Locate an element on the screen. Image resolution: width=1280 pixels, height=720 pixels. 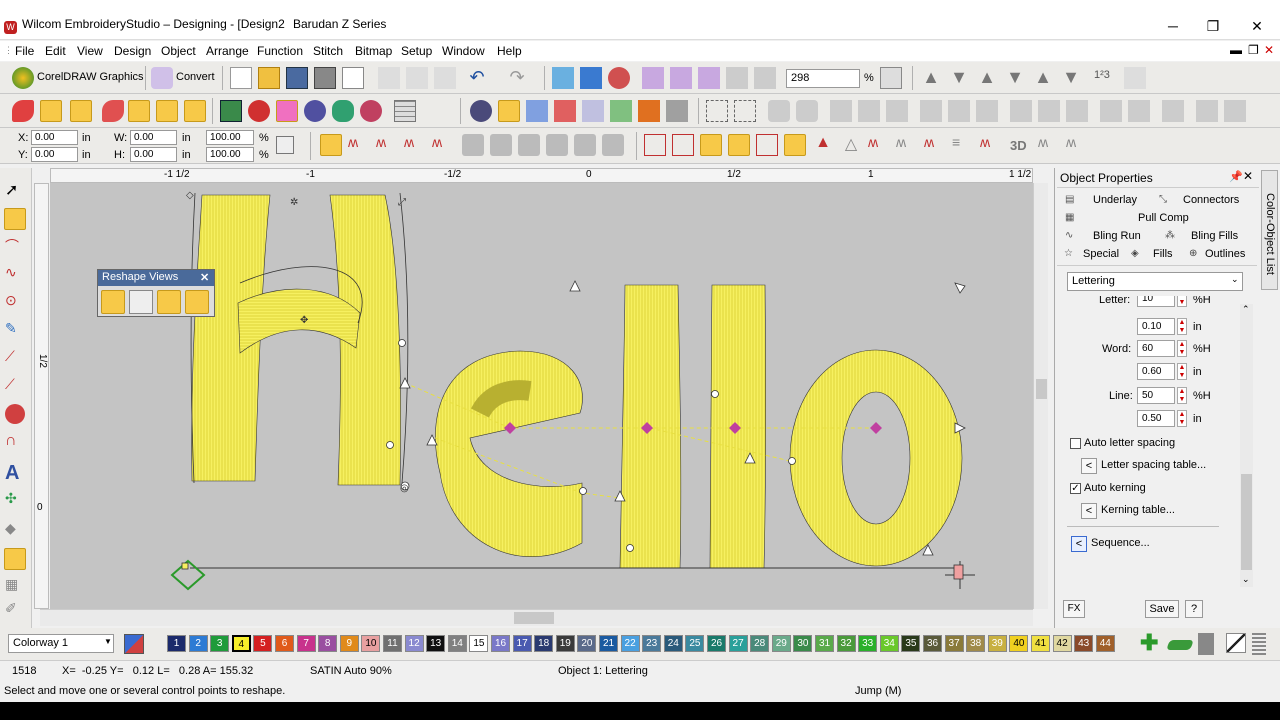
hexagon-icon is located at coordinates (343, 111).